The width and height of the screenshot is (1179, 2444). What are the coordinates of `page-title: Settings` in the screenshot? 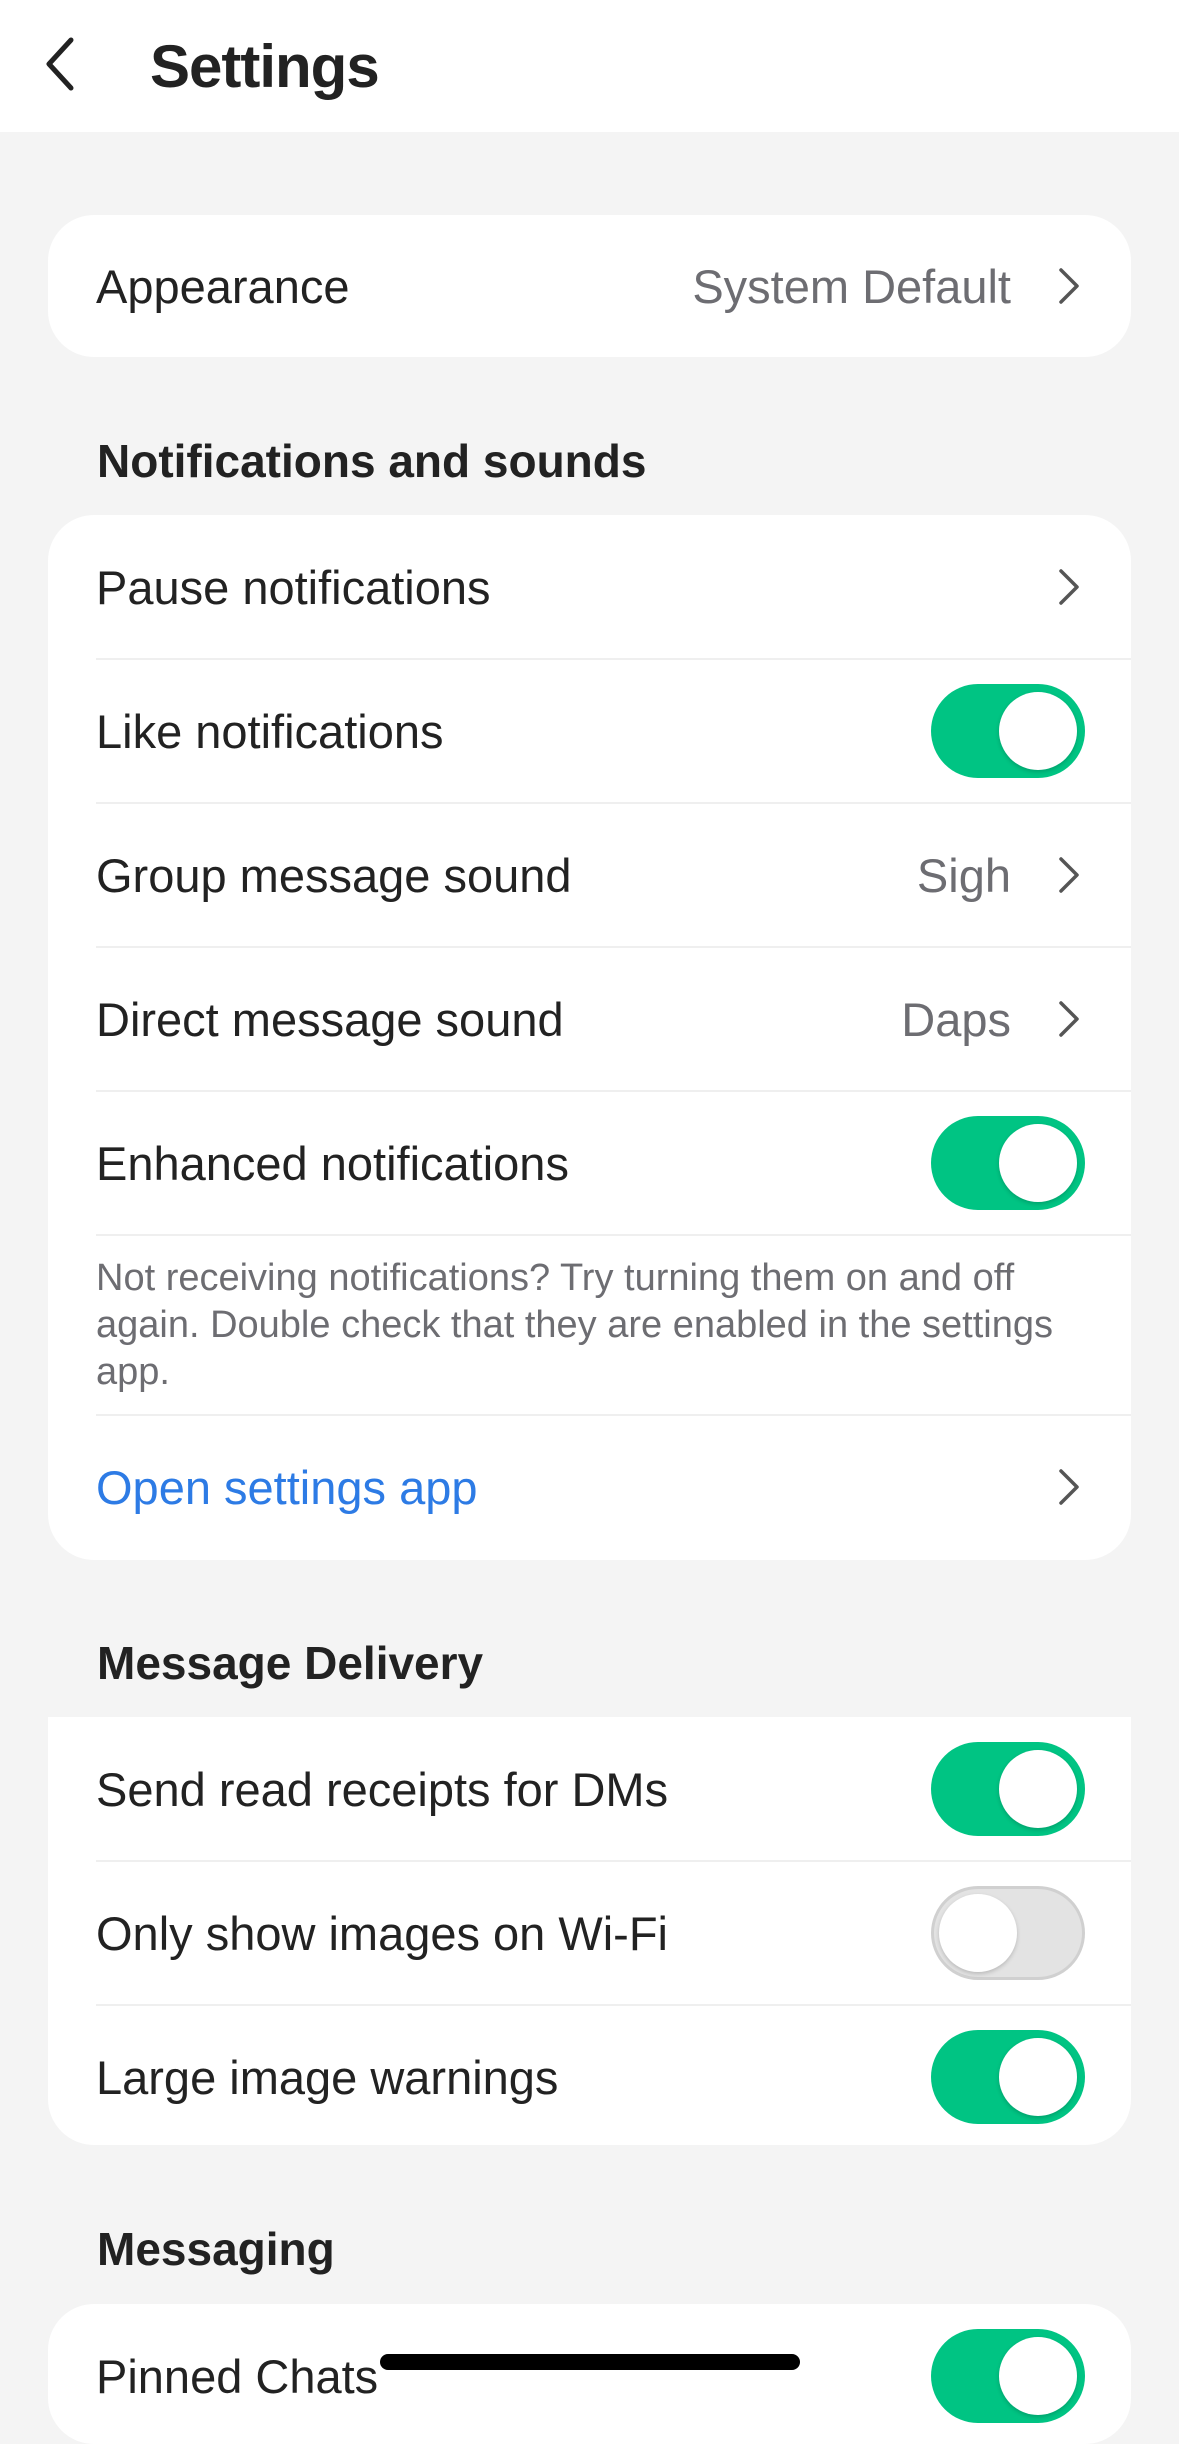 It's located at (265, 66).